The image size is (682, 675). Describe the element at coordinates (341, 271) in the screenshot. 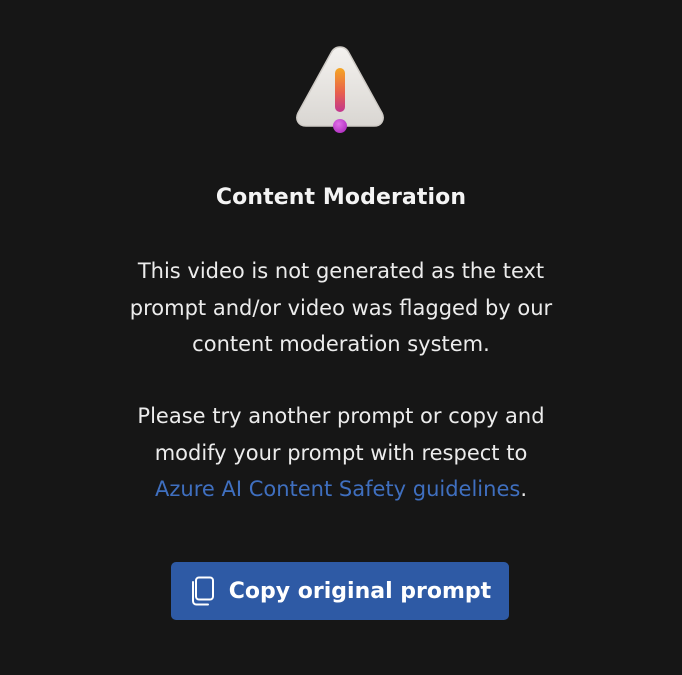

I see `moderation-message-line: This video is not generated as the text` at that location.